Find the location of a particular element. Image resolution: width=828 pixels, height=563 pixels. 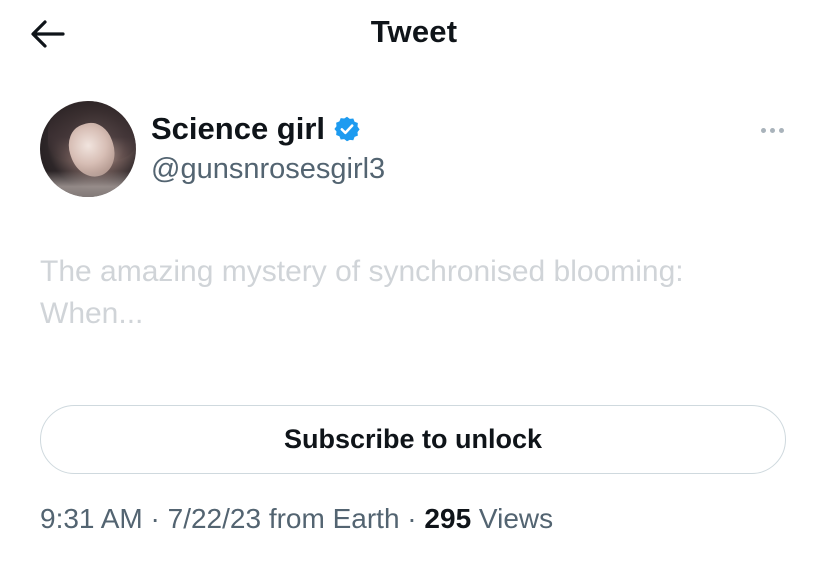

verified-badge-icon is located at coordinates (347, 129).